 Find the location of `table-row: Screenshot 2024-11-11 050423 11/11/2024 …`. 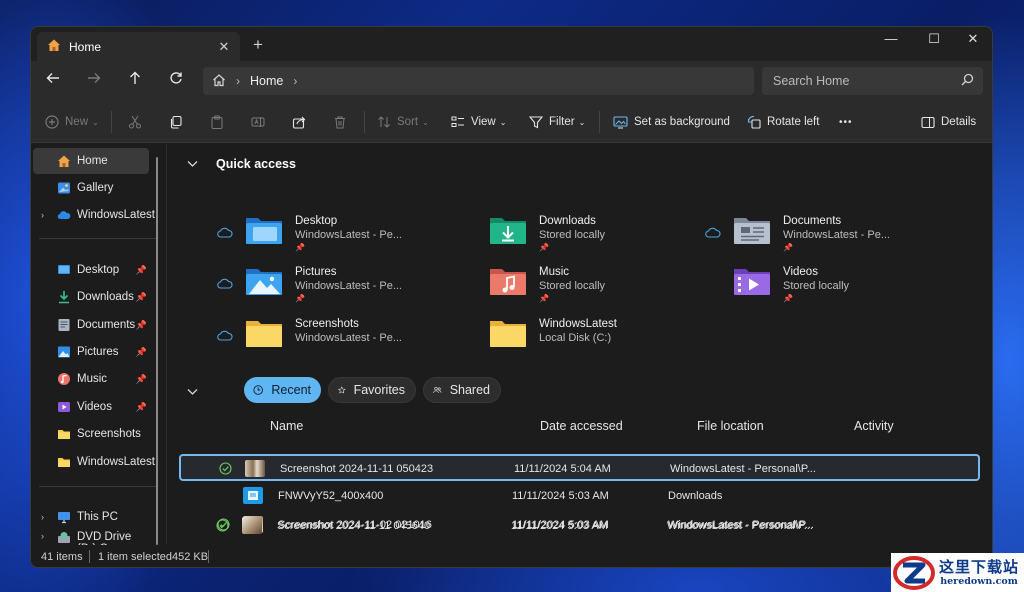

table-row: Screenshot 2024-11-11 050423 11/11/2024 … is located at coordinates (579, 467).